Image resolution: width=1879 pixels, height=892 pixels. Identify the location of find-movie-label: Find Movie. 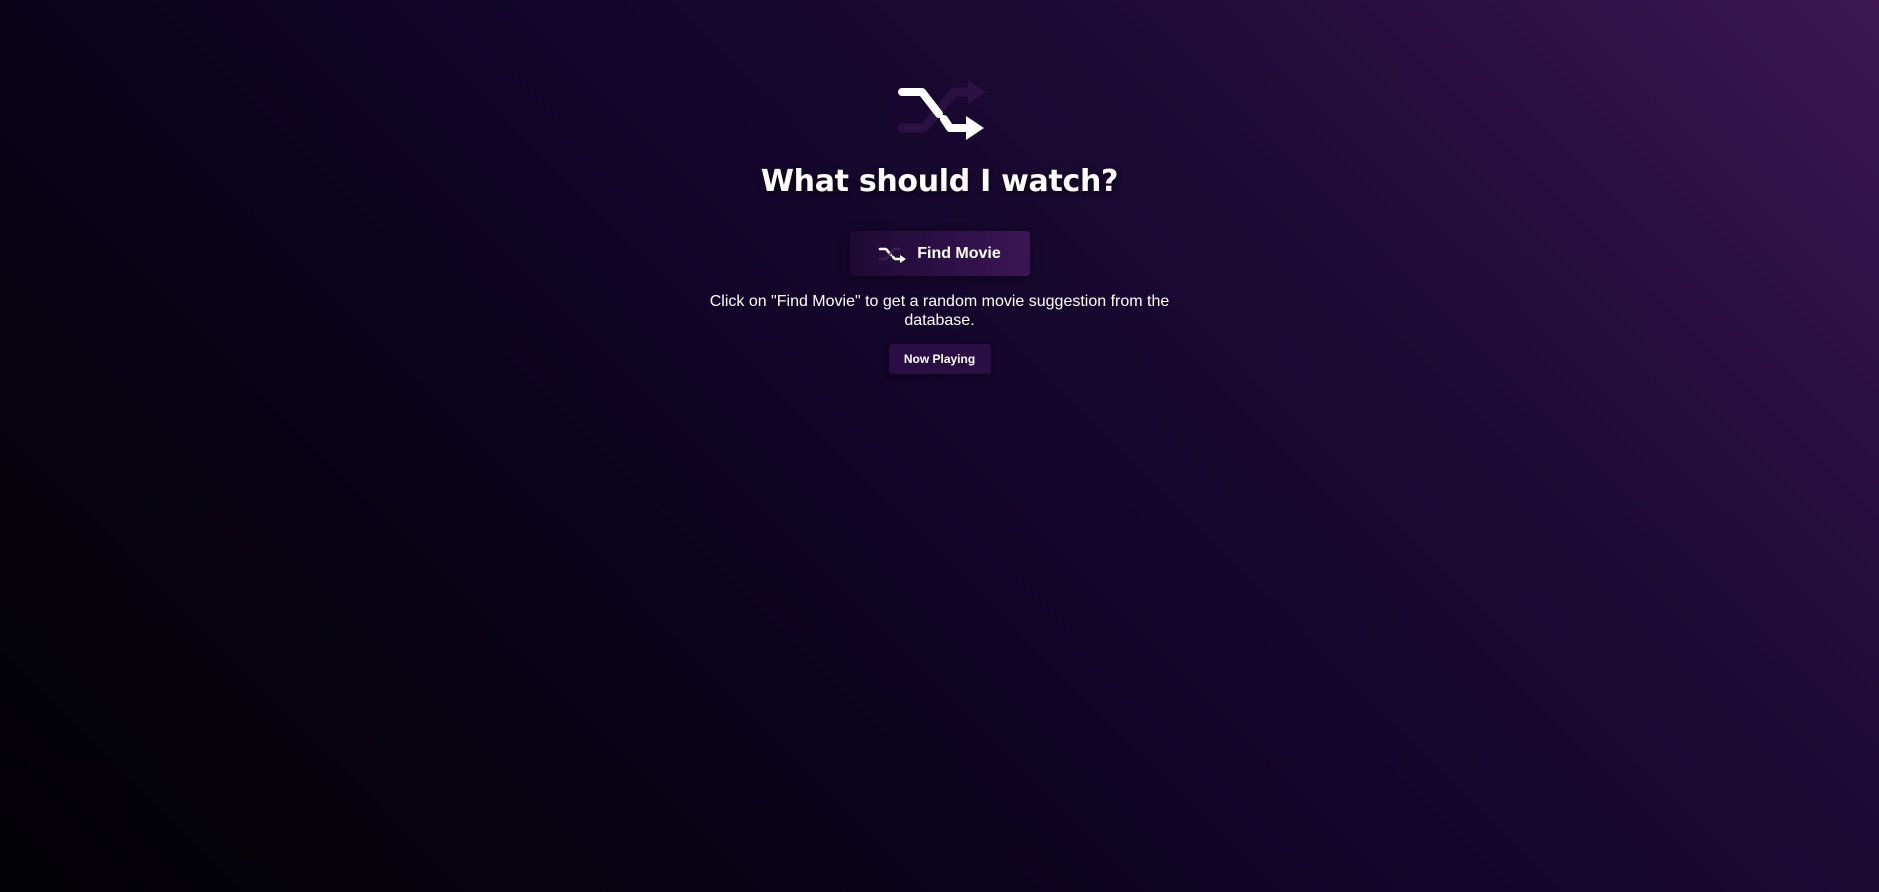
(959, 253).